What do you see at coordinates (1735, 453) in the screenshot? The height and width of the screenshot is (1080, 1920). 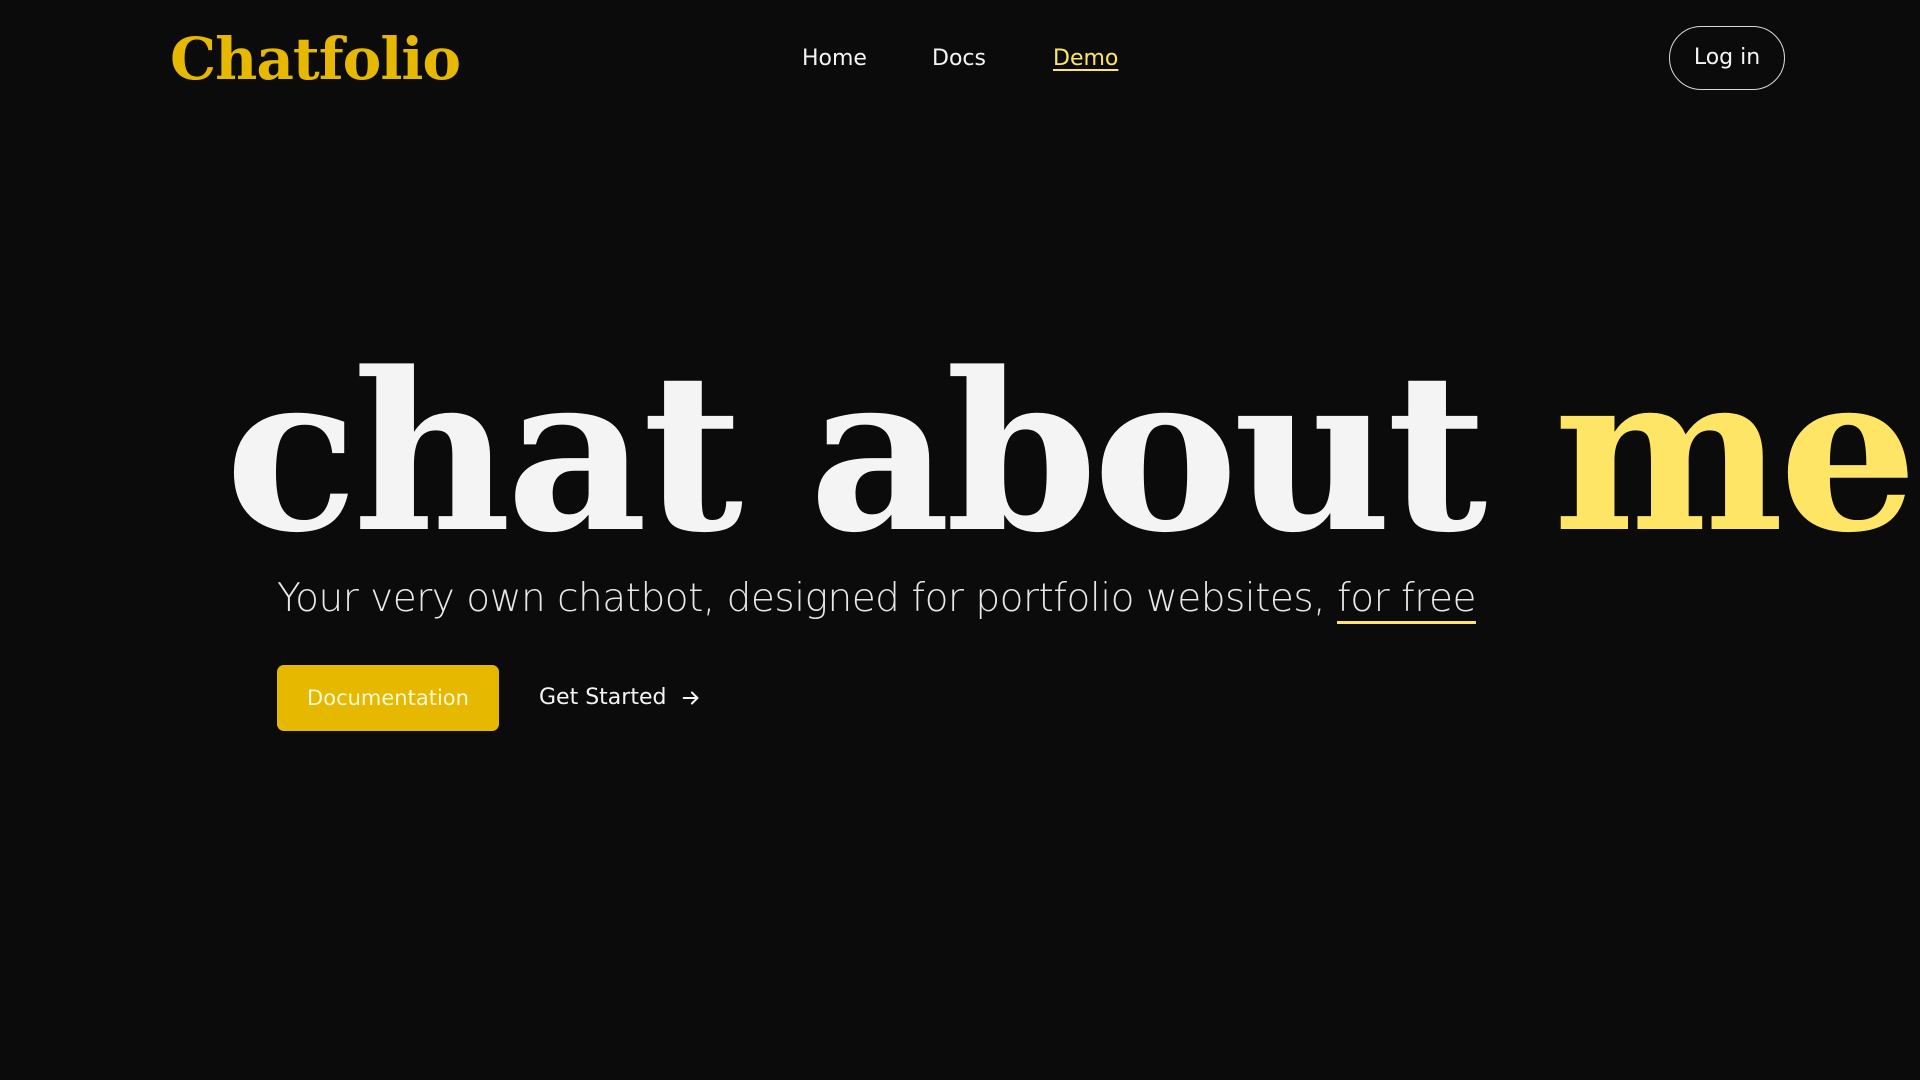 I see `hero-title-accent: me` at bounding box center [1735, 453].